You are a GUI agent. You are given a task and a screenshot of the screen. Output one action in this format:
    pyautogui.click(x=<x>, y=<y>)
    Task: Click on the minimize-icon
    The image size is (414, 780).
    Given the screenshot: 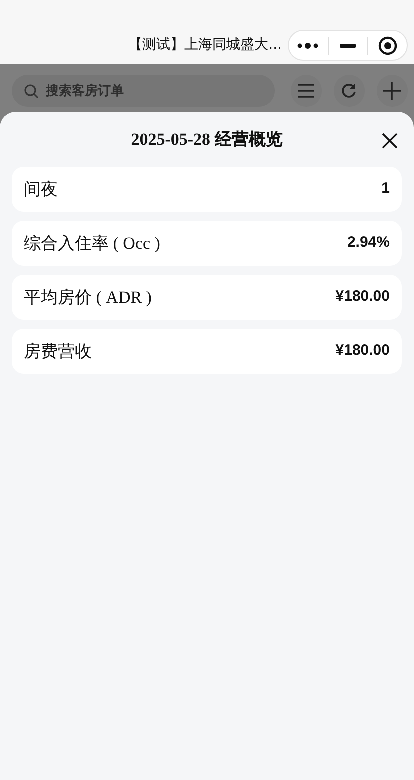 What is the action you would take?
    pyautogui.click(x=348, y=46)
    